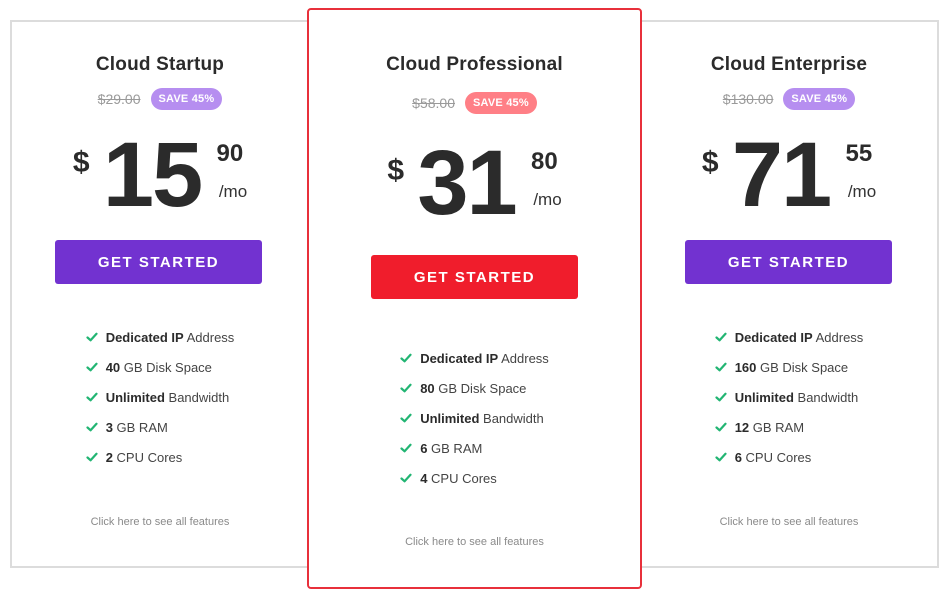  I want to click on price-amount: 31, so click(467, 183).